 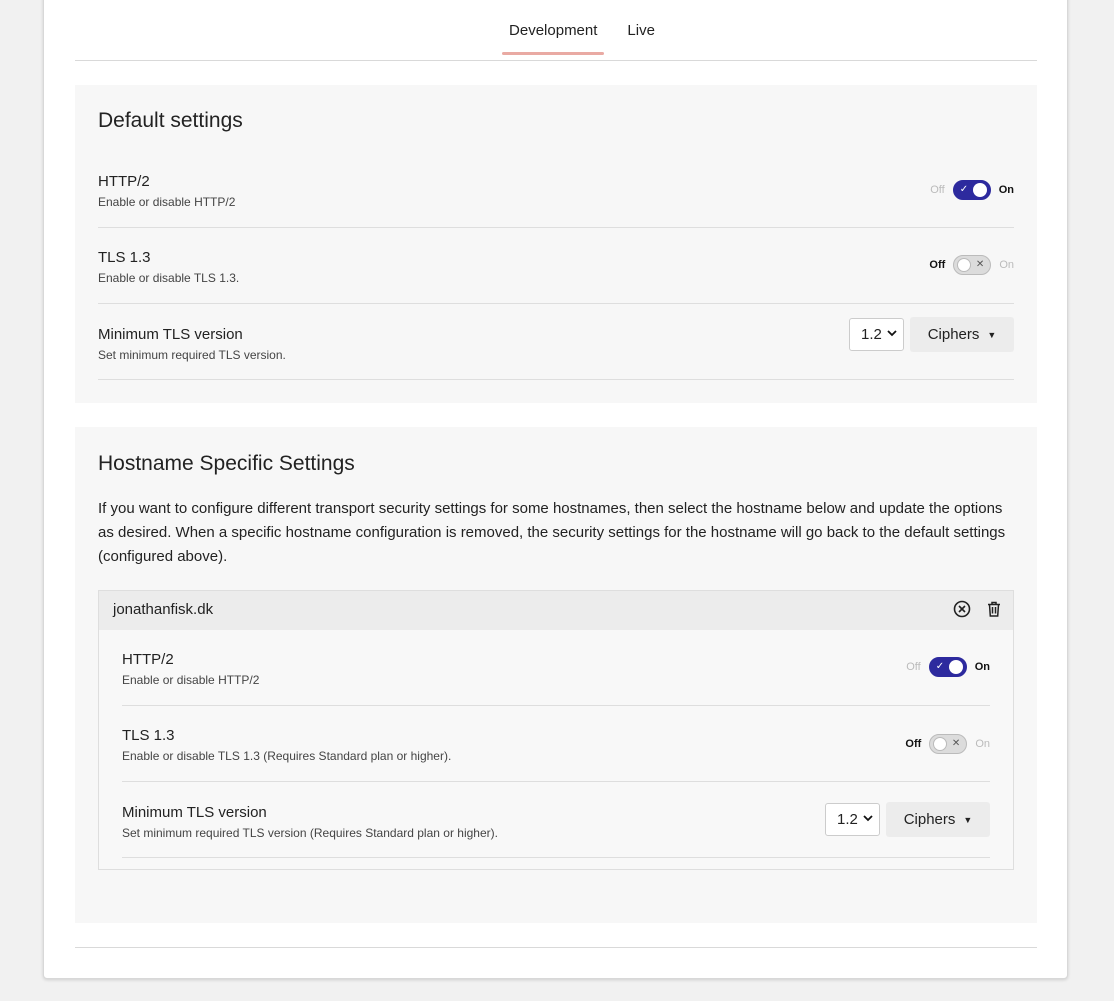 I want to click on bottom-divider, so click(x=556, y=947).